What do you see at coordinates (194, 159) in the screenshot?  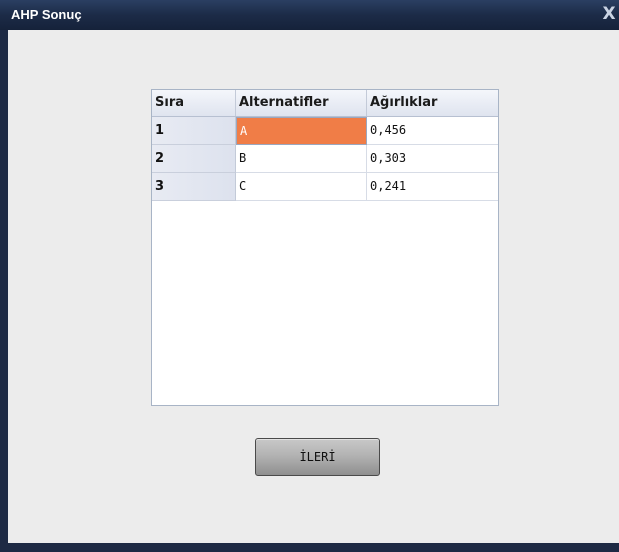 I see `row-number-cell: 2` at bounding box center [194, 159].